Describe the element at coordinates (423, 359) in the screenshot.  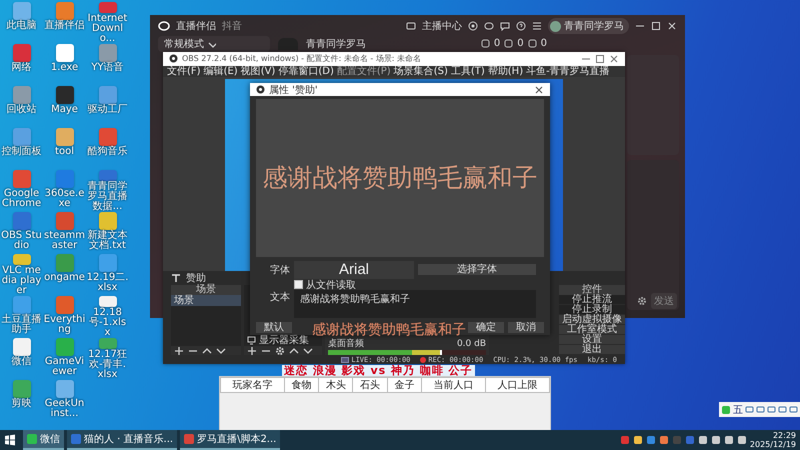
I see `record-dot-icon` at that location.